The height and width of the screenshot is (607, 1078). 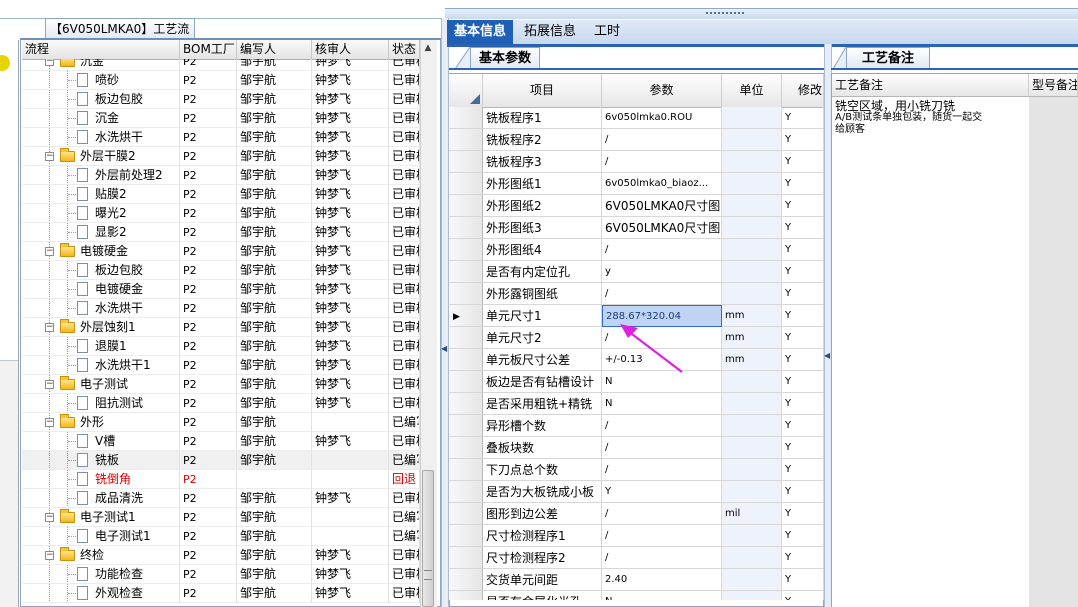 What do you see at coordinates (550, 32) in the screenshot?
I see `tab-extended-info: 拓展信息` at bounding box center [550, 32].